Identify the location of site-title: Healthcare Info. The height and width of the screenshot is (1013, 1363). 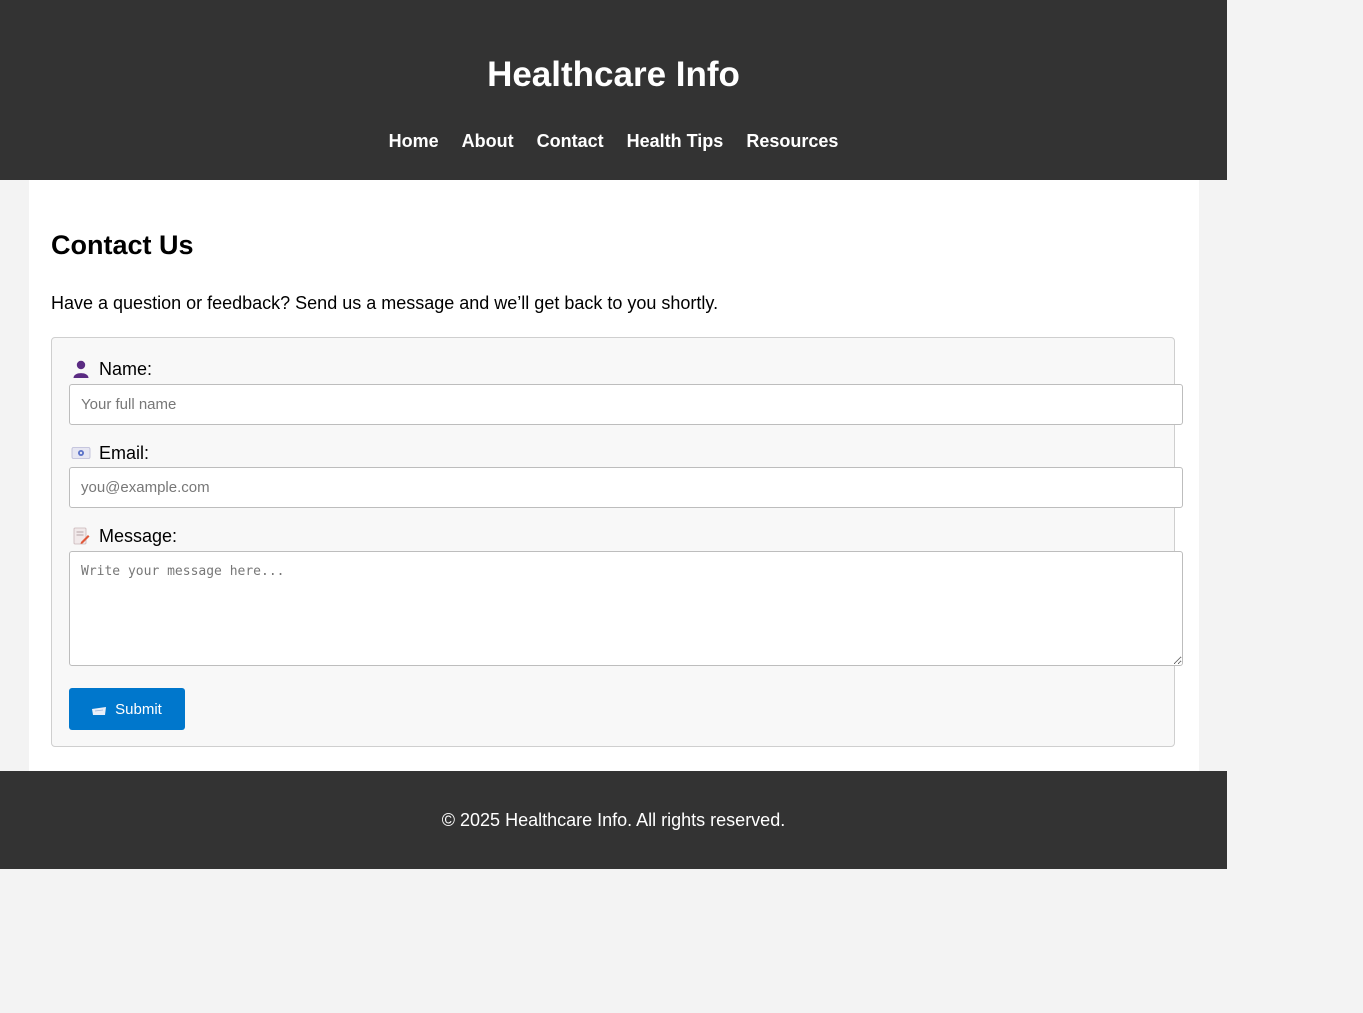
(613, 74).